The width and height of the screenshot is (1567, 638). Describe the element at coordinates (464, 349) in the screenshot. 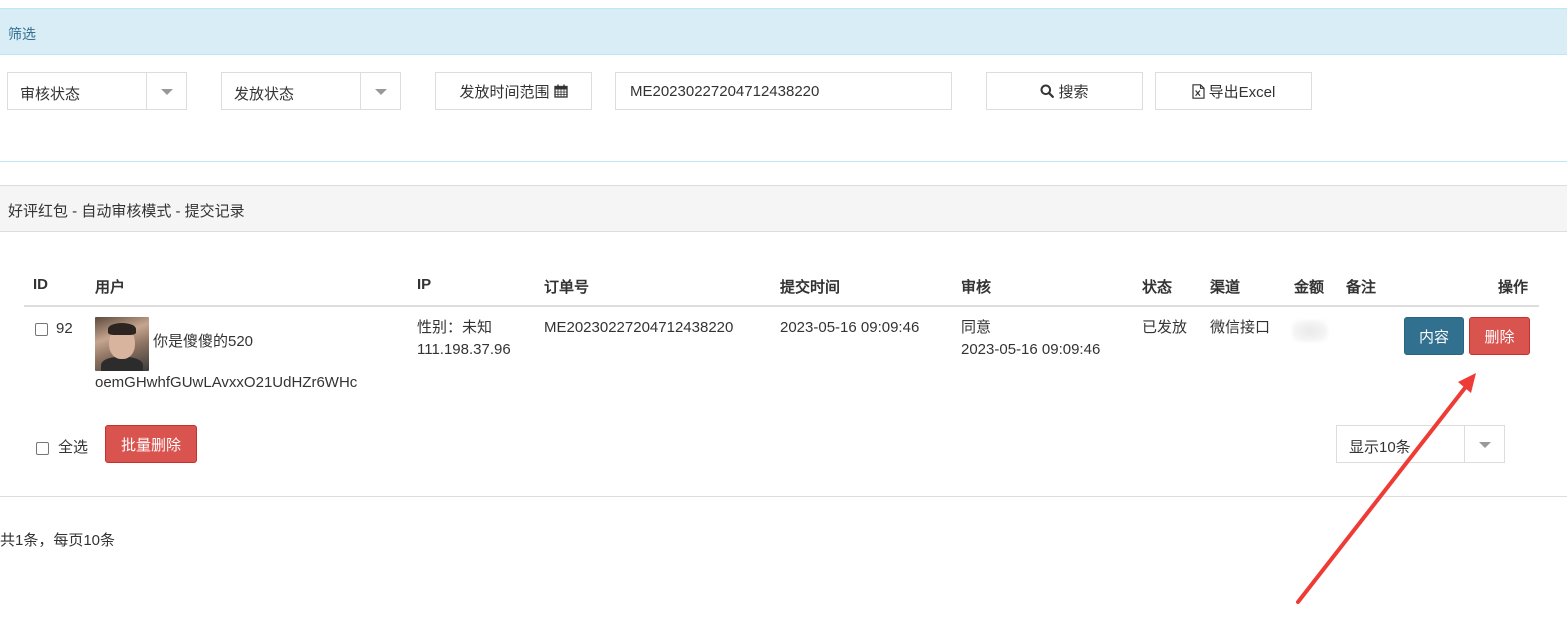

I see `user-ip: 111.198.37.96` at that location.